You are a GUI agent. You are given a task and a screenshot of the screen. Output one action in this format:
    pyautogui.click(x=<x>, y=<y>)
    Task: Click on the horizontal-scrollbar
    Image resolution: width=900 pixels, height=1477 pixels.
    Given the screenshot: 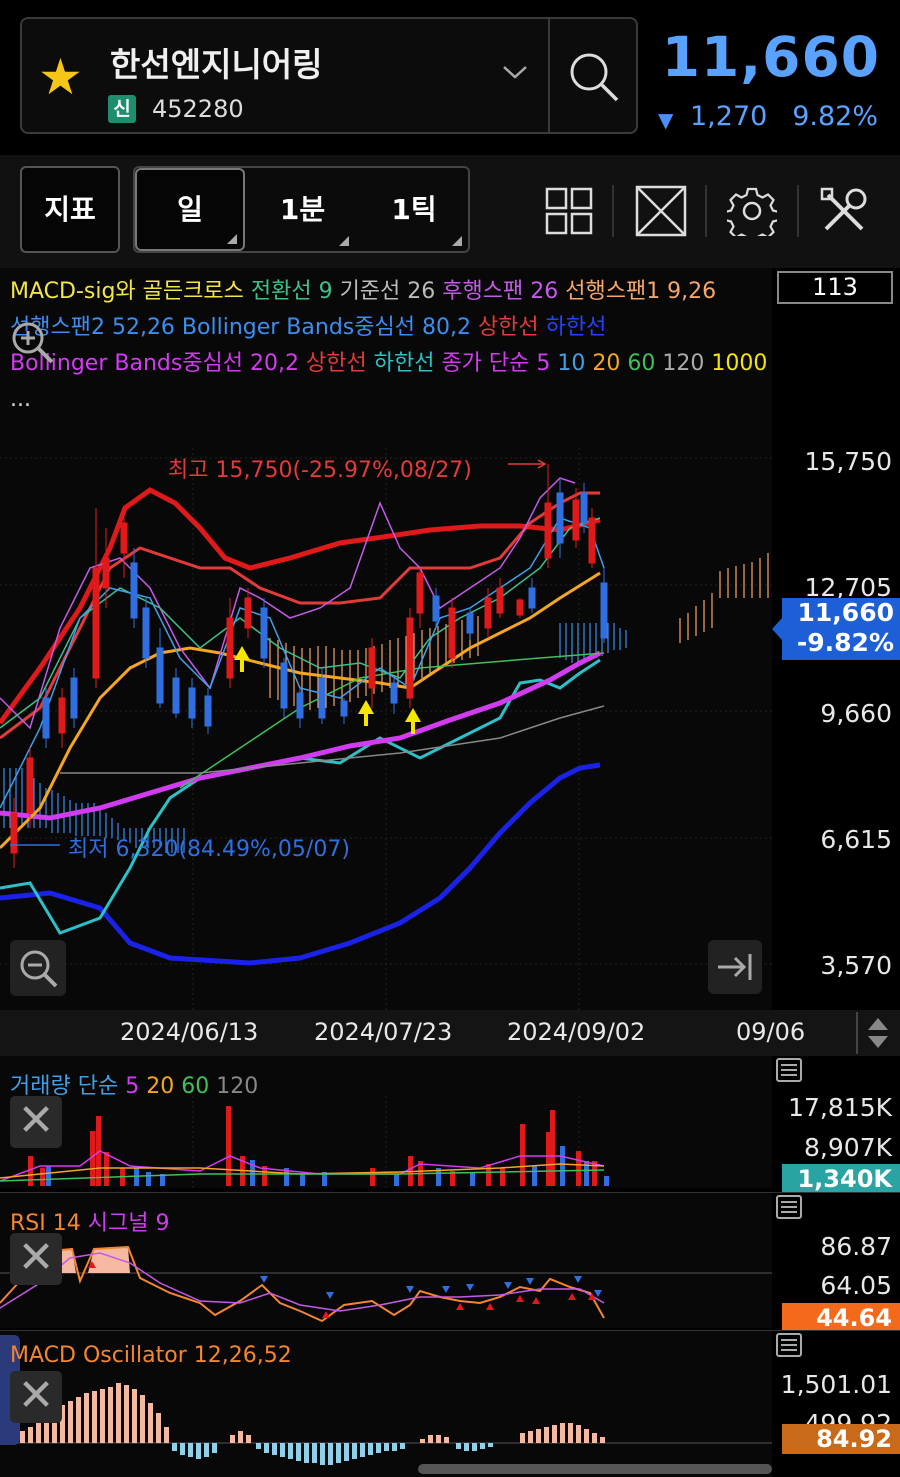 What is the action you would take?
    pyautogui.click(x=595, y=1469)
    